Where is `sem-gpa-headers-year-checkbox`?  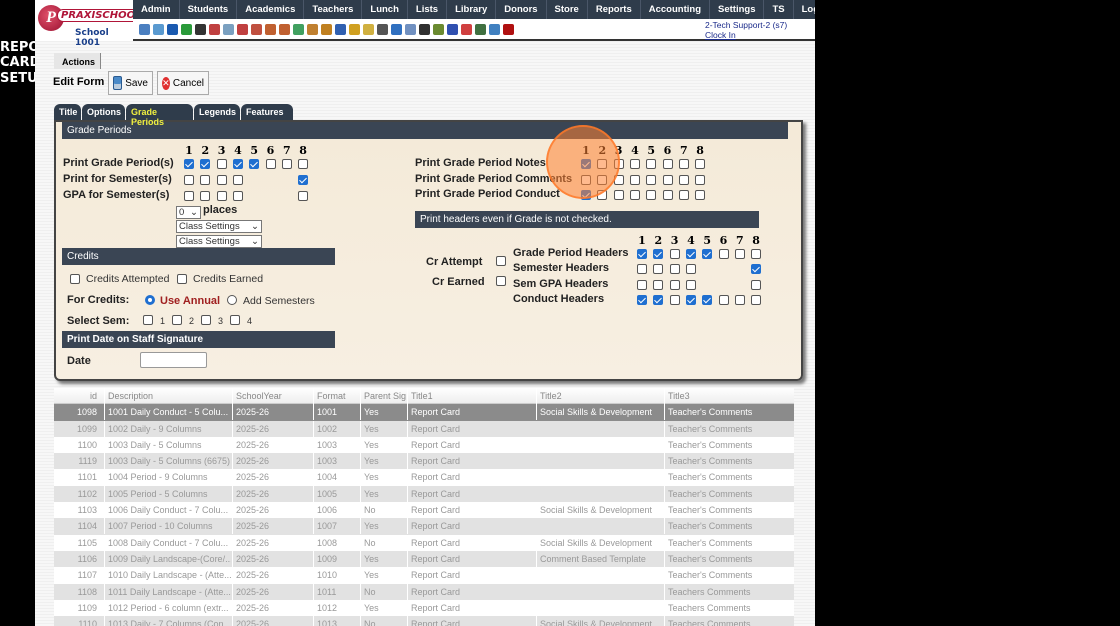
sem-gpa-headers-year-checkbox is located at coordinates (756, 285).